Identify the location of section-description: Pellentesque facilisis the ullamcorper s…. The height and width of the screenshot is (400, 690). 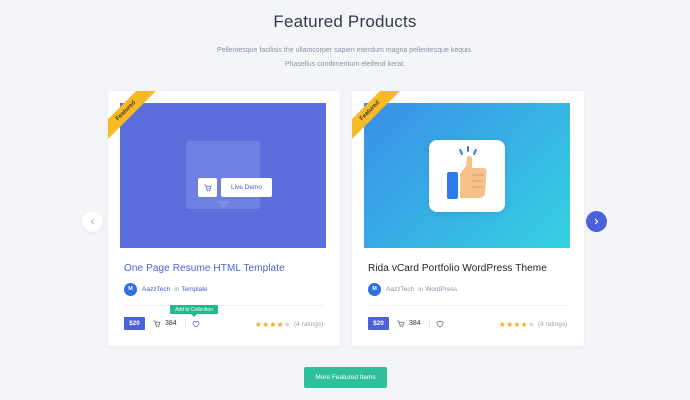
(345, 57).